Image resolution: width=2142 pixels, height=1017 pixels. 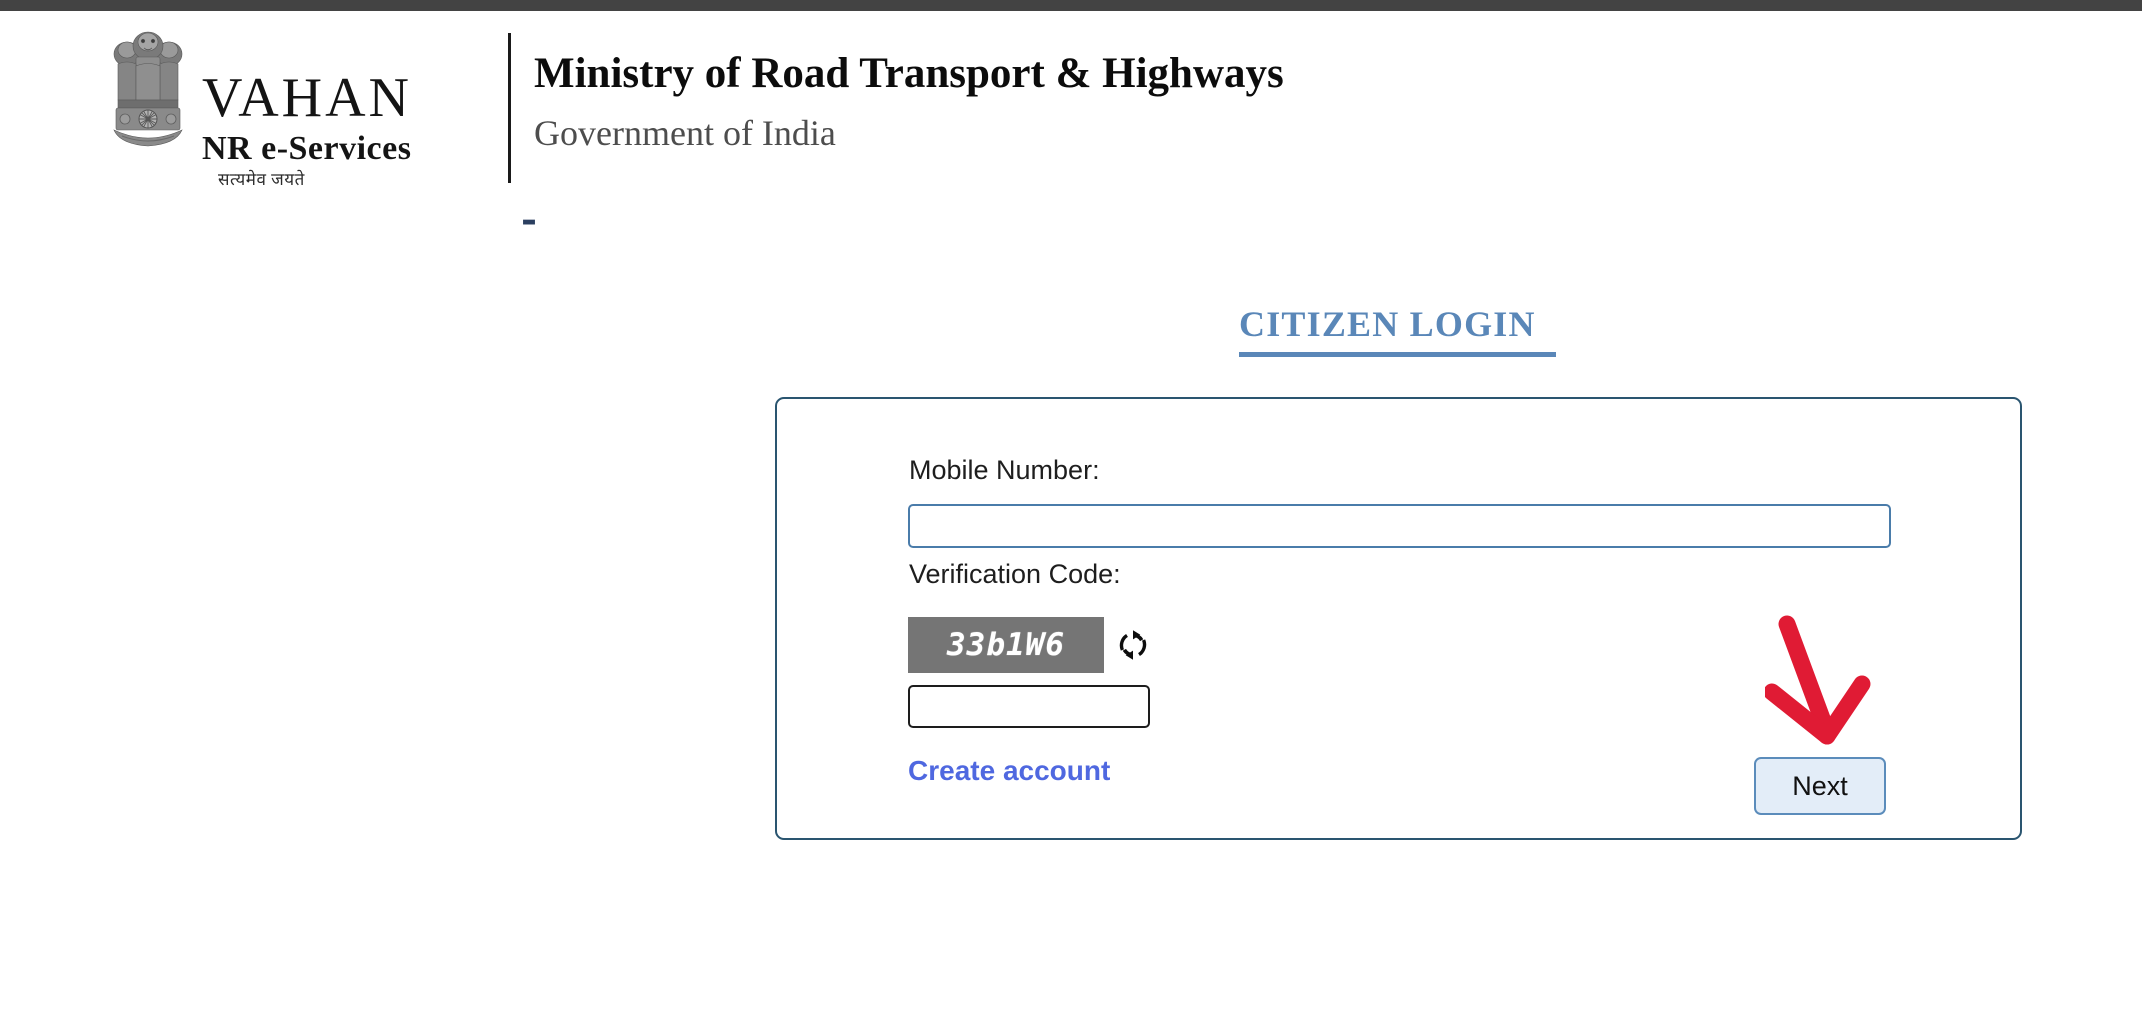 I want to click on page-title: CITIZEN LOGIN, so click(x=1387, y=324).